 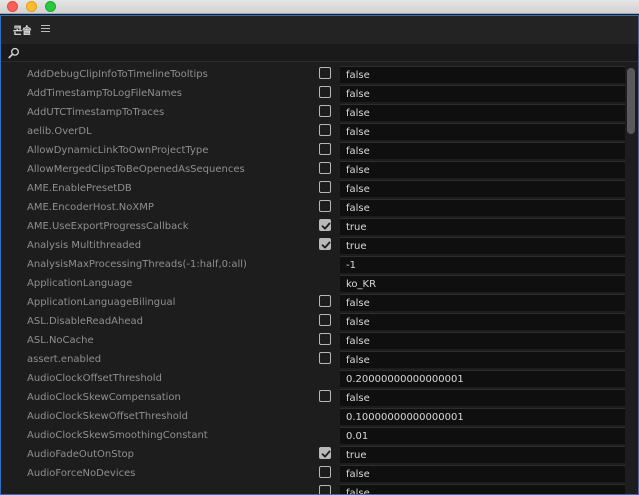 What do you see at coordinates (313, 93) in the screenshot?
I see `property-row: AddTimestampToLogFileNames false` at bounding box center [313, 93].